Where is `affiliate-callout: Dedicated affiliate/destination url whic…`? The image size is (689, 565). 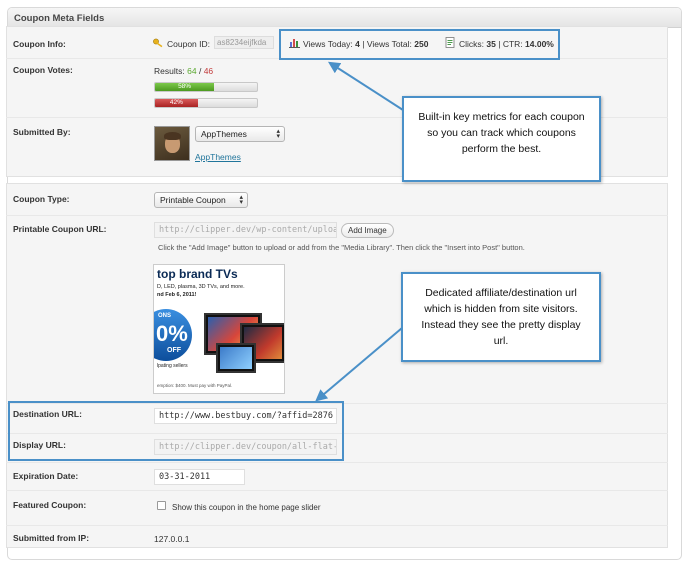 affiliate-callout: Dedicated affiliate/destination url whic… is located at coordinates (501, 317).